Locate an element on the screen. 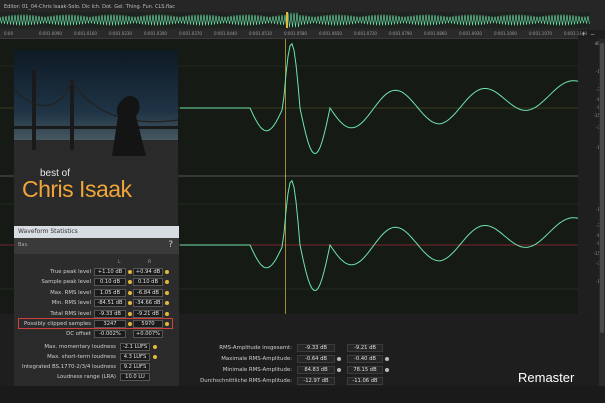  stat-value-r: +0.94 dB is located at coordinates (148, 272).